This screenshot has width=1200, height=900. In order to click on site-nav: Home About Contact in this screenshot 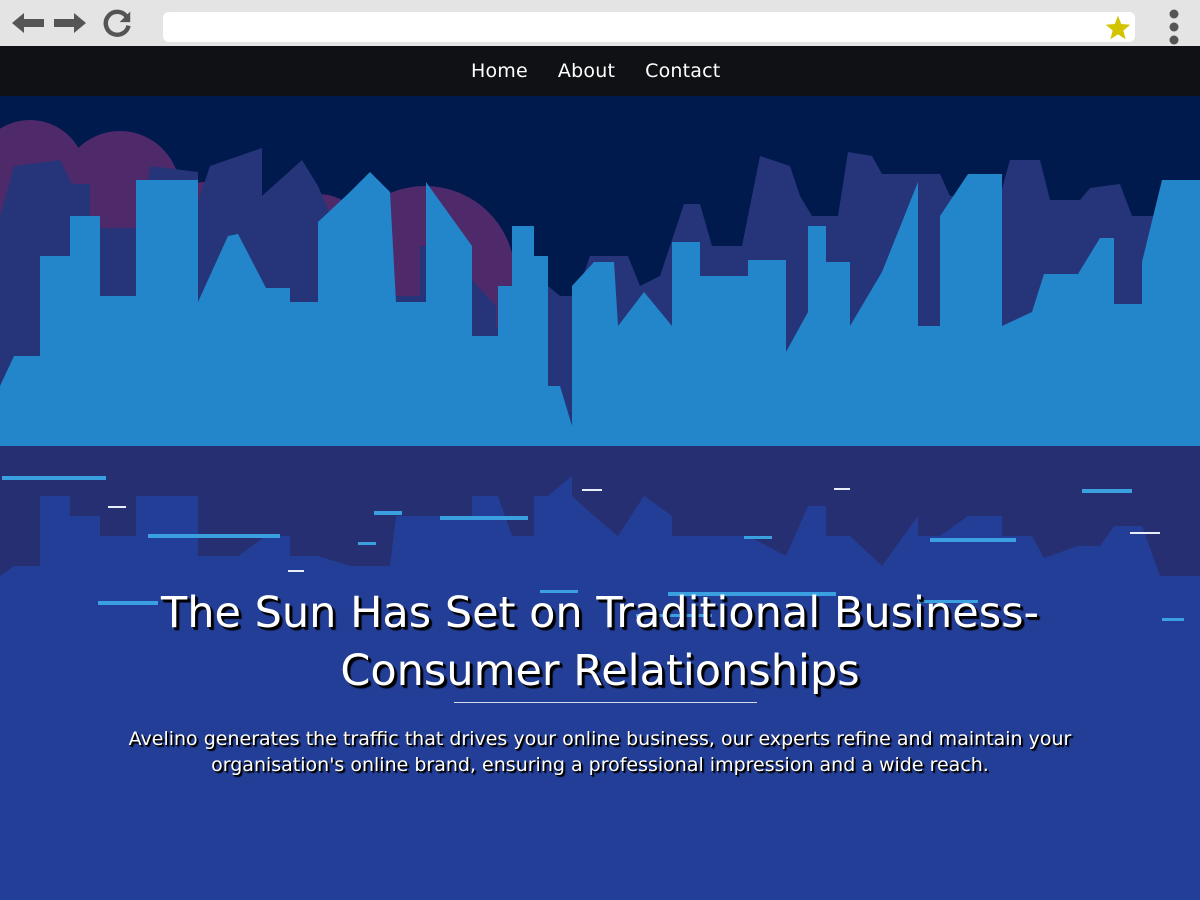, I will do `click(600, 71)`.